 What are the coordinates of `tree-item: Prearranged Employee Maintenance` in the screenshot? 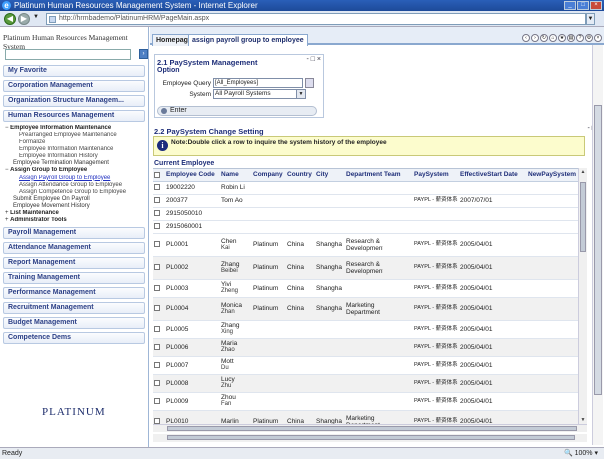 It's located at (75, 135).